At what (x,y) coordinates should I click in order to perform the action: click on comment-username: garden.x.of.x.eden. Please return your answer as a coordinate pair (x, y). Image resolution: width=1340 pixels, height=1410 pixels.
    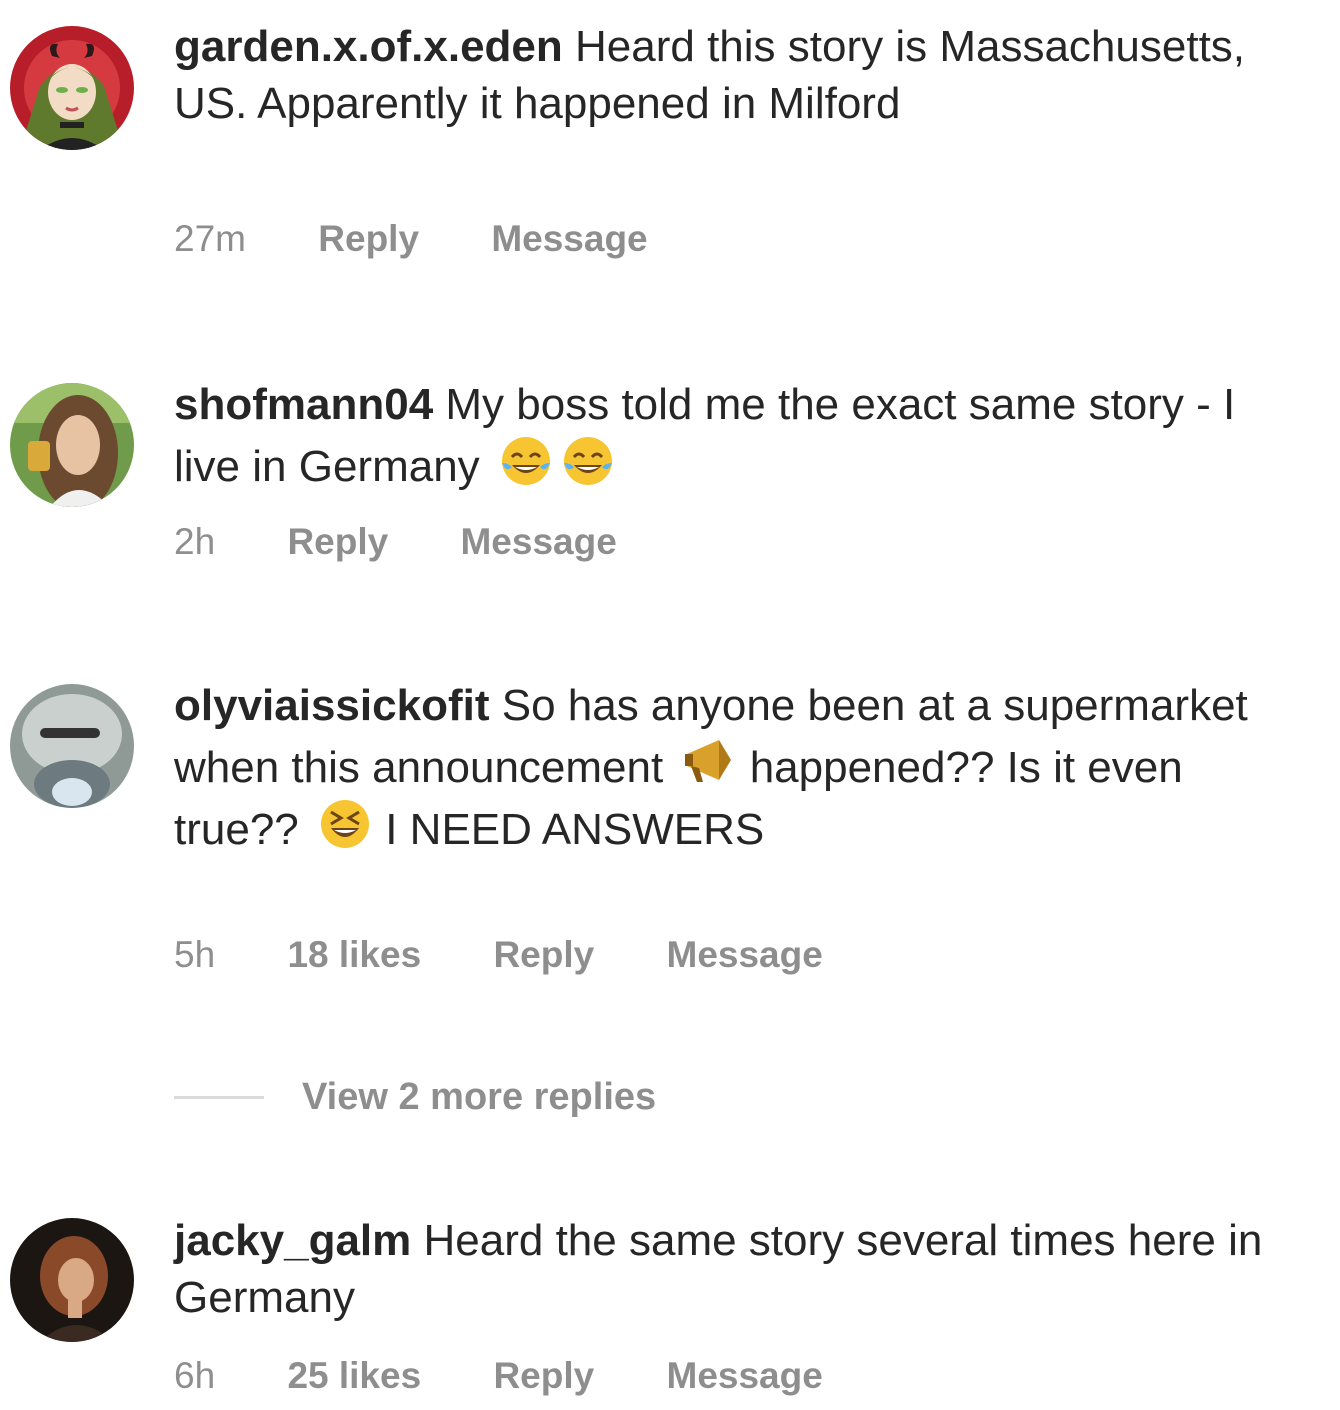
    Looking at the image, I should click on (368, 46).